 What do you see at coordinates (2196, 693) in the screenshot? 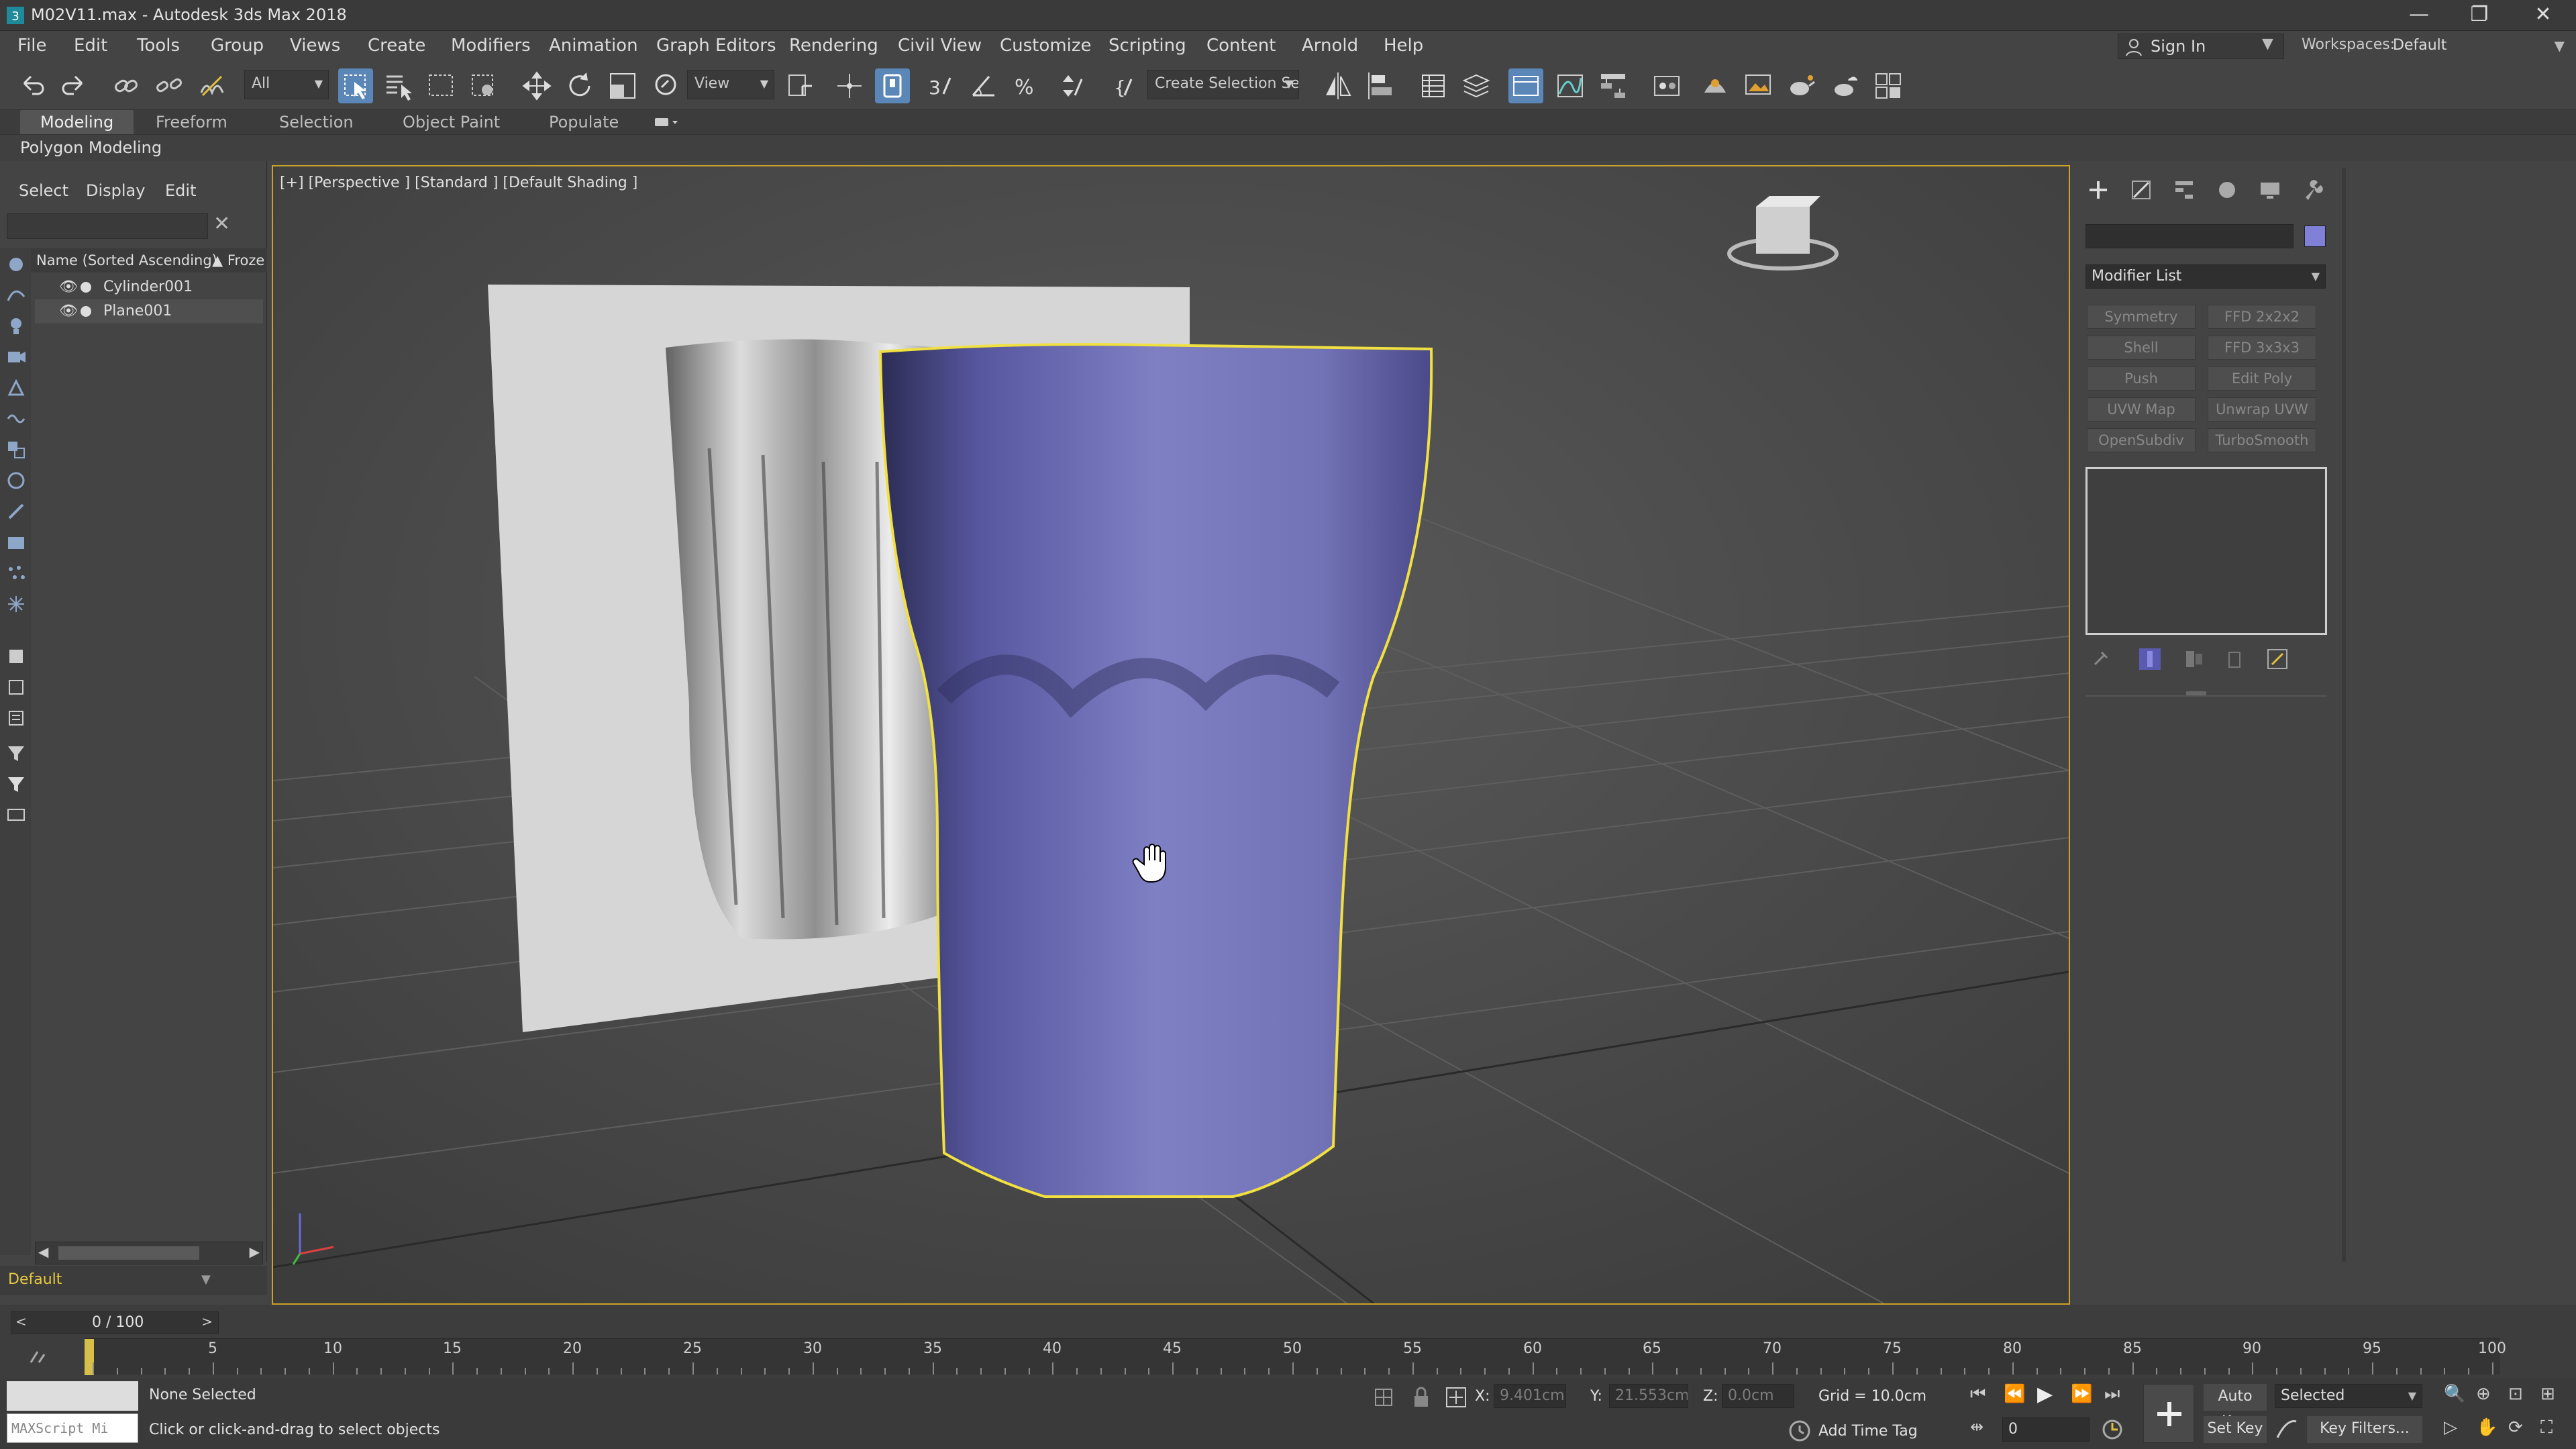
I see `panel-resize-handle` at bounding box center [2196, 693].